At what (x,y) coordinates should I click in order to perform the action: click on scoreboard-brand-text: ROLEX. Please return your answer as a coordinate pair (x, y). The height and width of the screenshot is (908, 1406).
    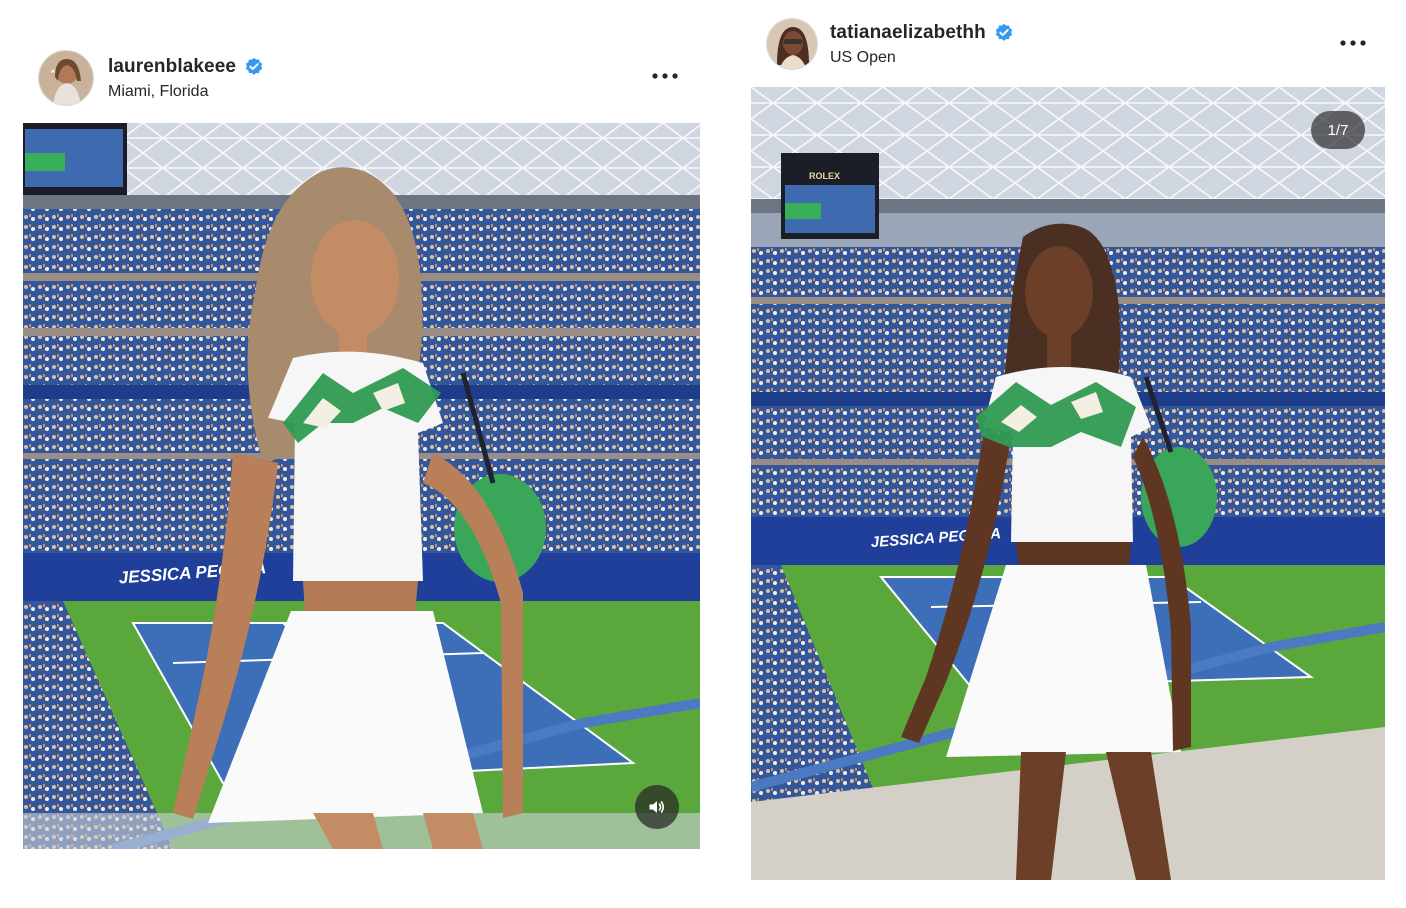
    Looking at the image, I should click on (824, 176).